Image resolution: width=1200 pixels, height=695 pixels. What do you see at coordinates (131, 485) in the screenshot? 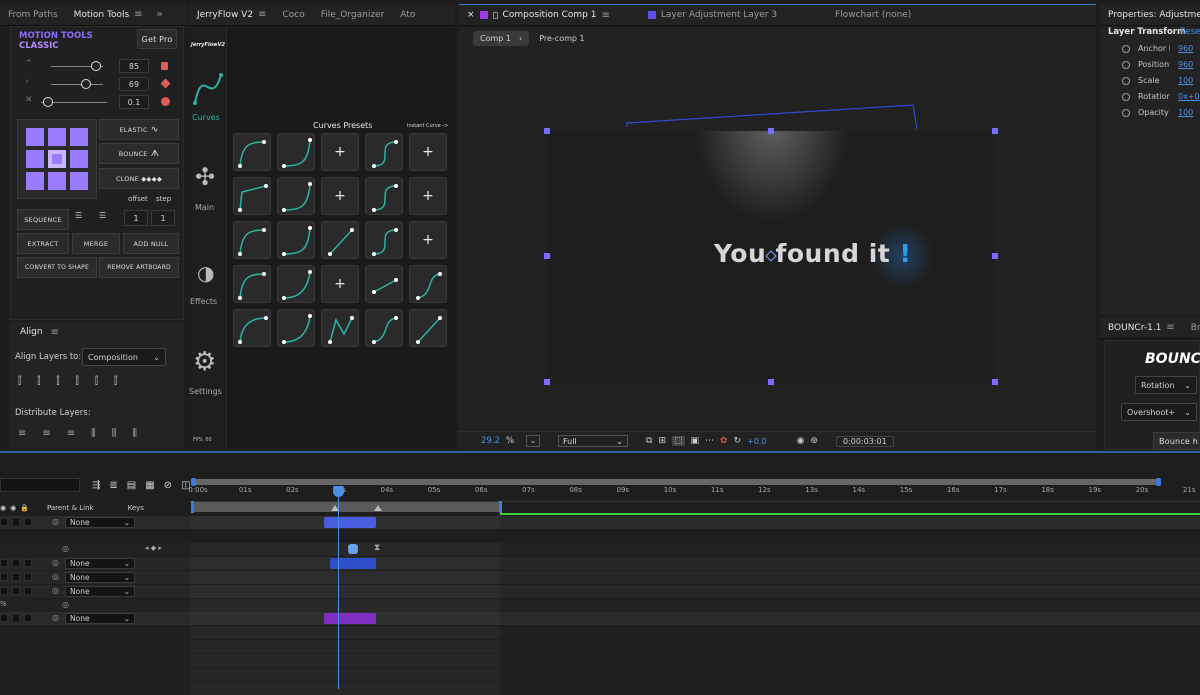
I see `shy-icon: ▤` at bounding box center [131, 485].